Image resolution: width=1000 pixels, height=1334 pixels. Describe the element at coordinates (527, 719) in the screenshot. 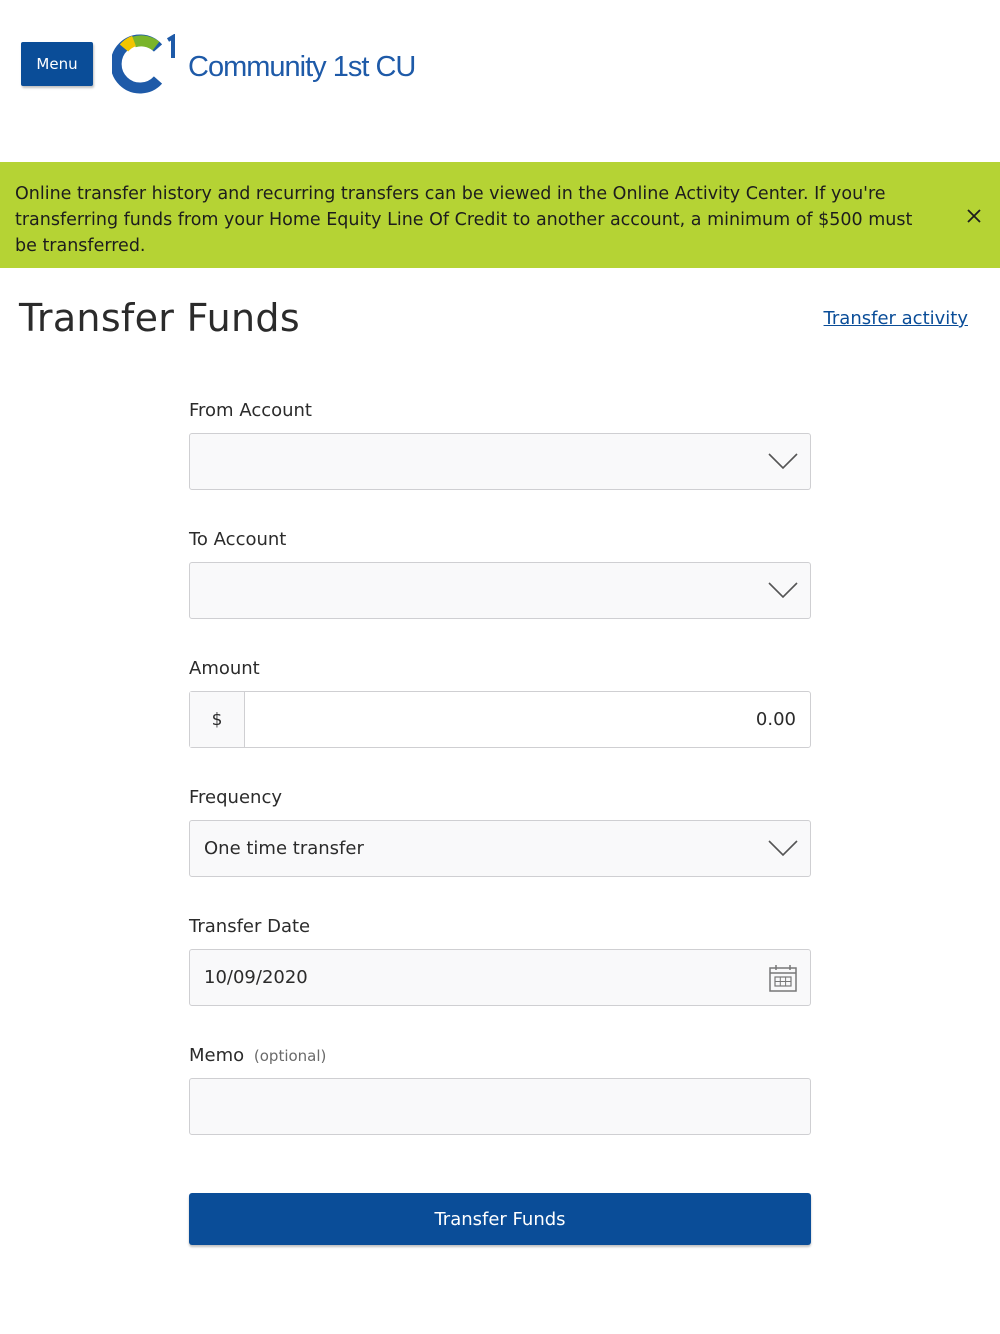

I see `amount-value: 0.00` at that location.